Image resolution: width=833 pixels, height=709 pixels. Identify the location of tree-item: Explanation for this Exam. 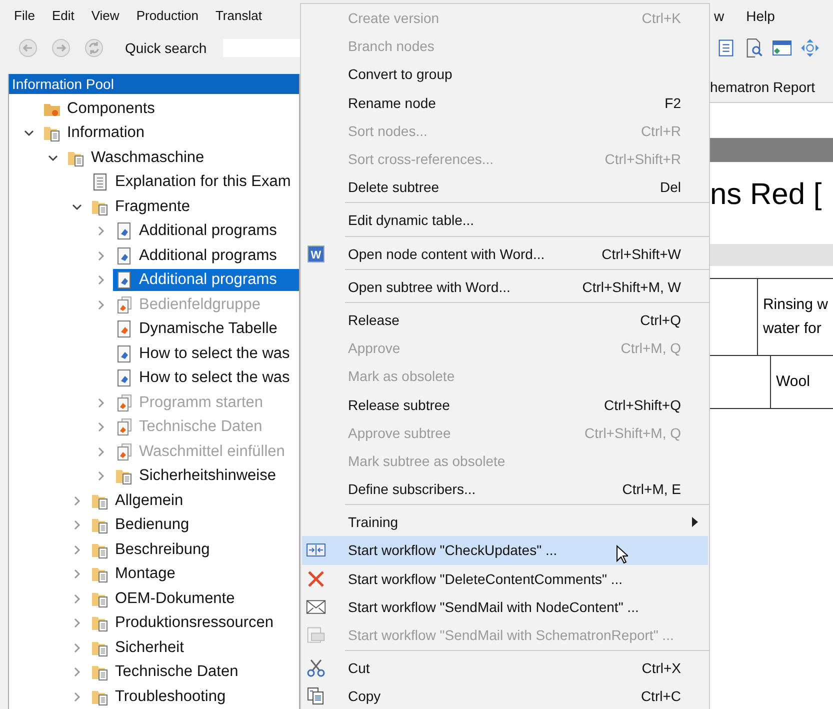
(192, 182).